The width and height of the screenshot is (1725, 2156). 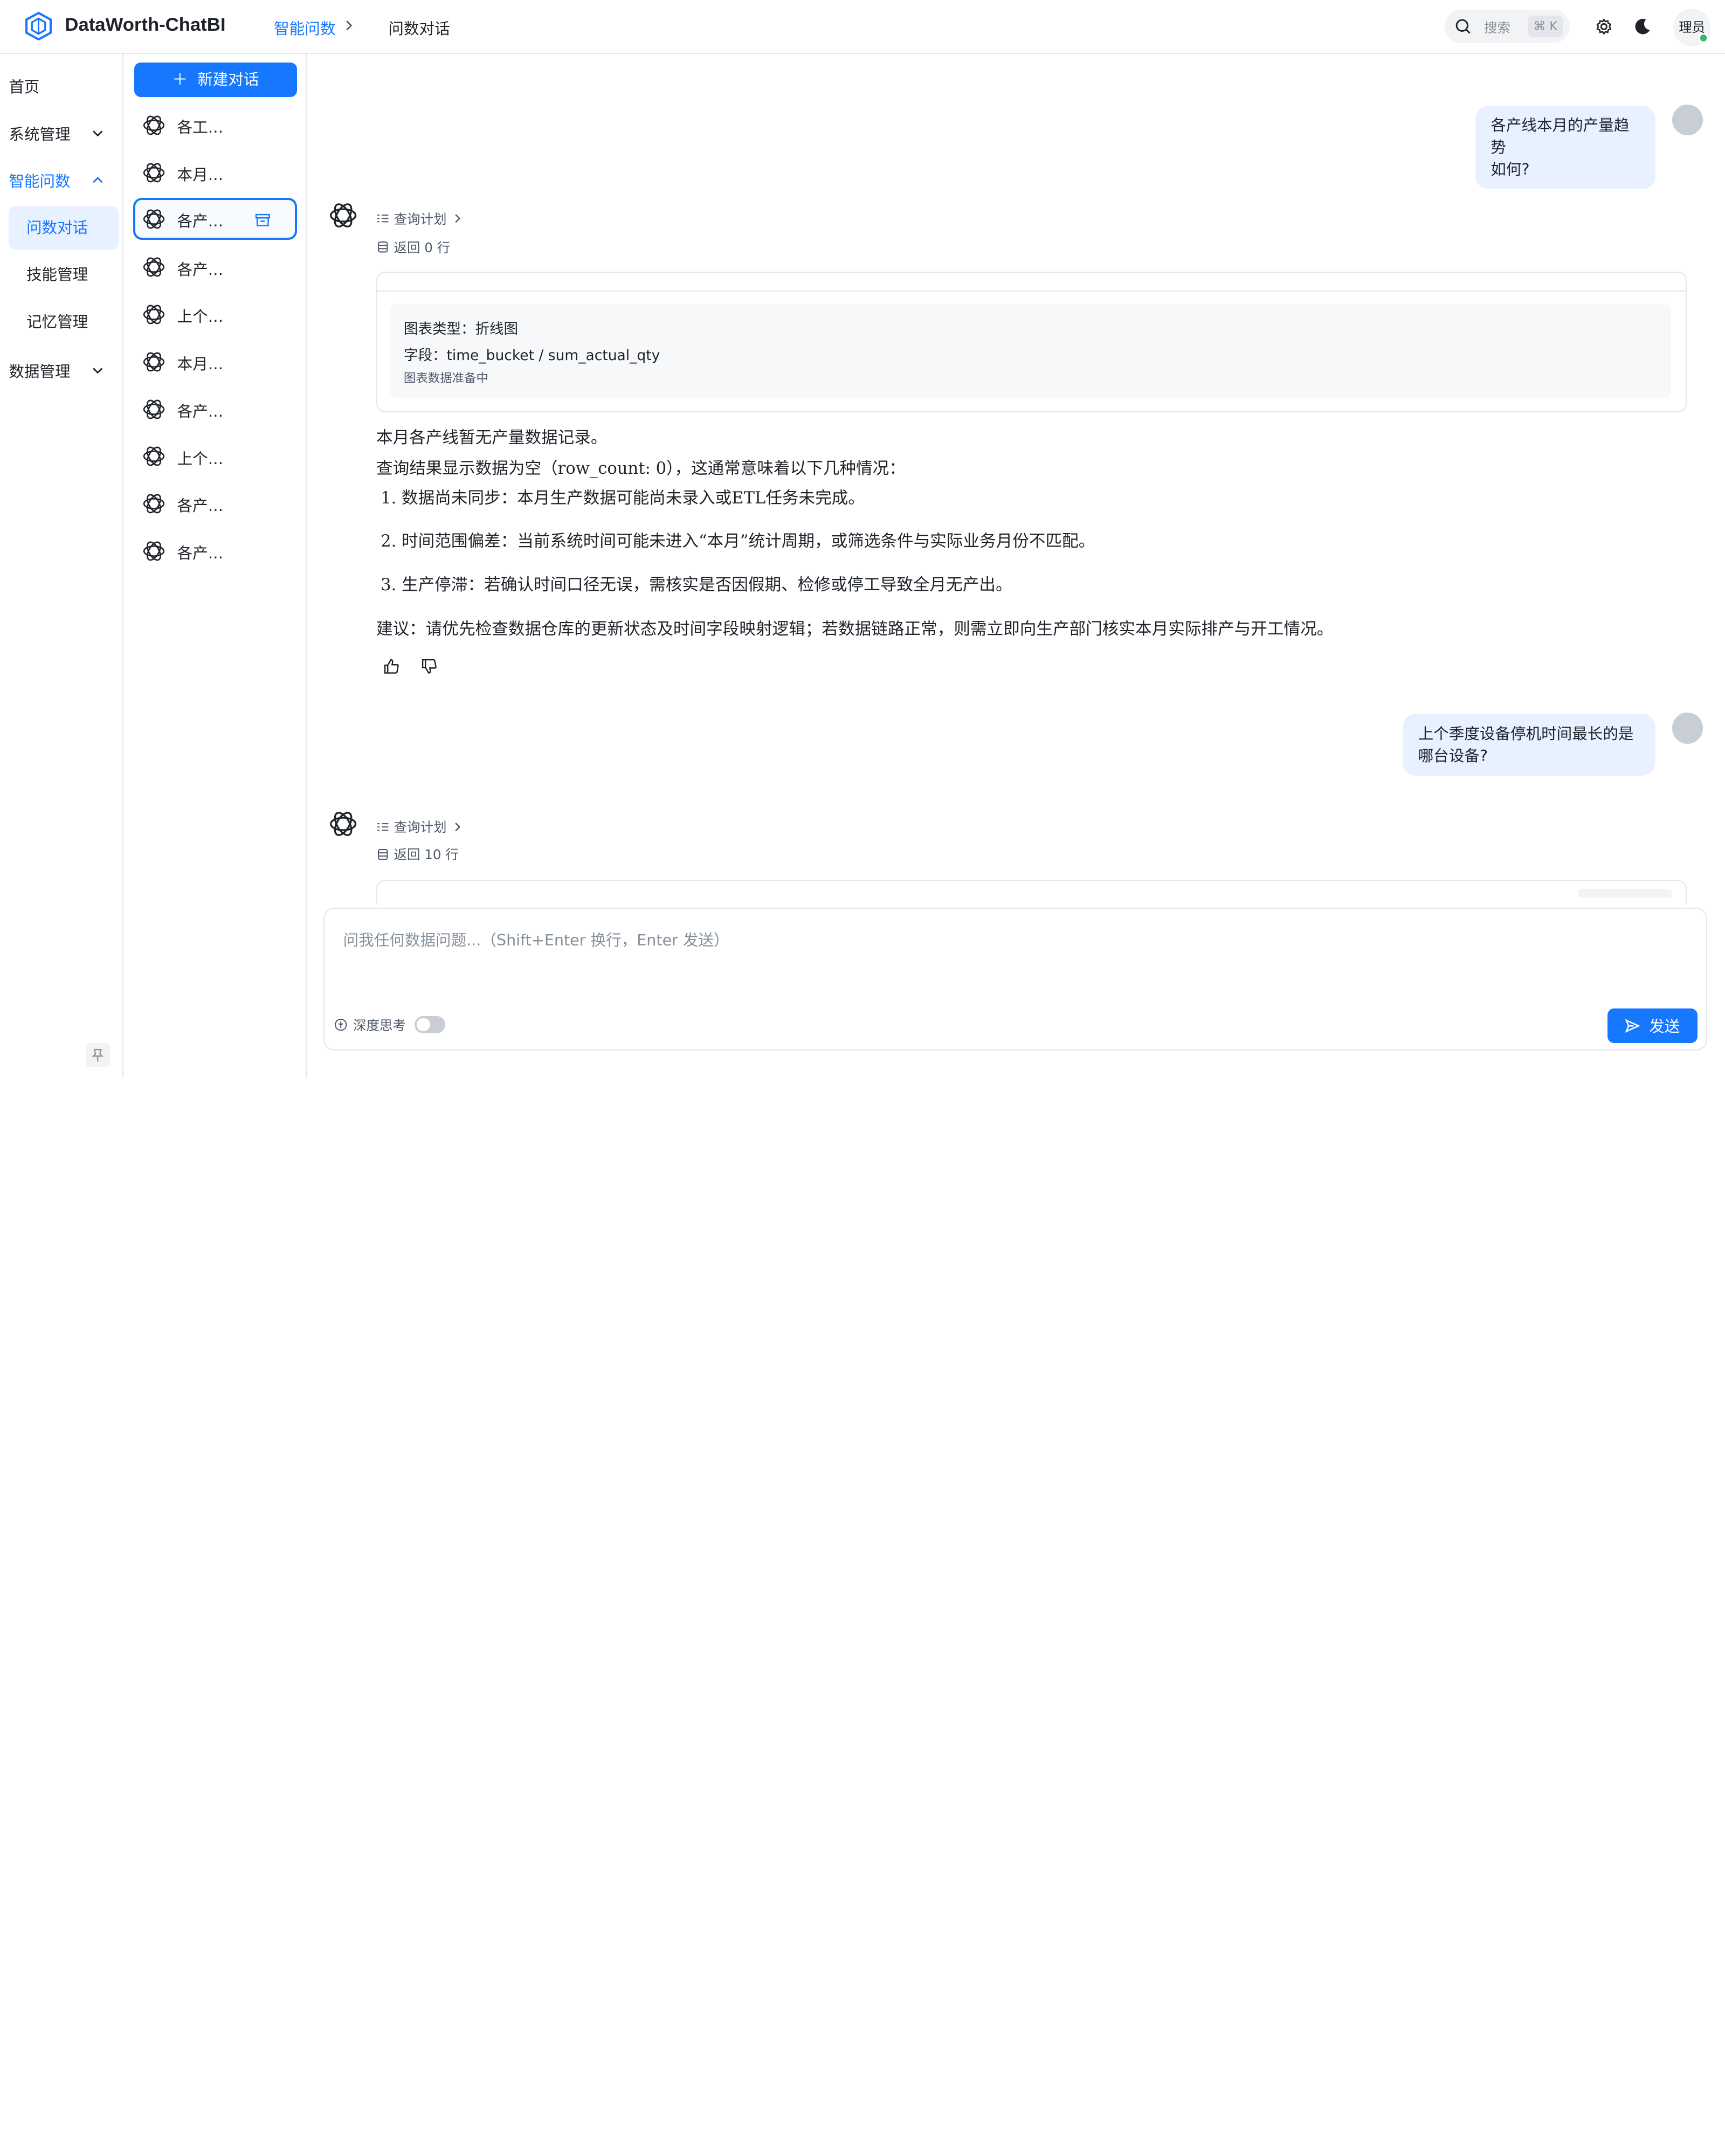 What do you see at coordinates (24, 86) in the screenshot?
I see `nav-item-home: 首页` at bounding box center [24, 86].